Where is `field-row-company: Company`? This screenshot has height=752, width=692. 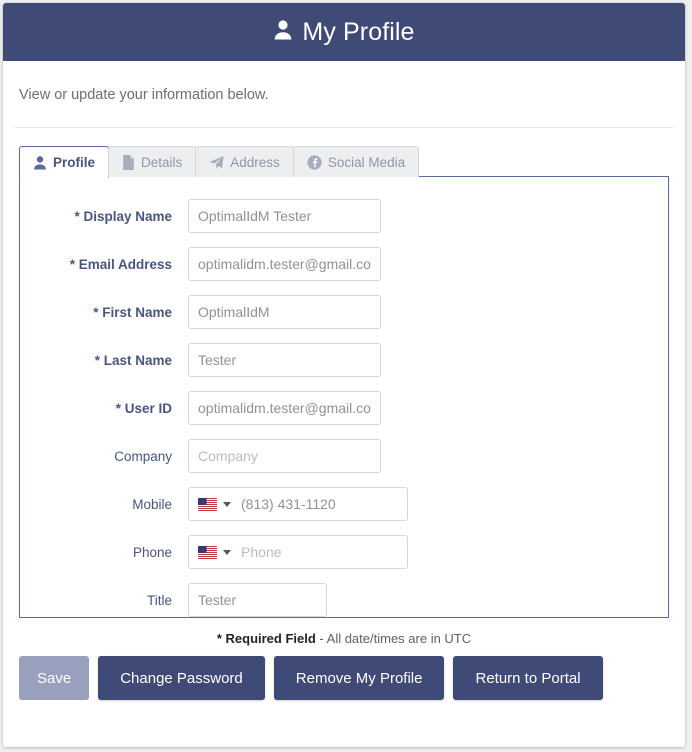 field-row-company: Company is located at coordinates (344, 456).